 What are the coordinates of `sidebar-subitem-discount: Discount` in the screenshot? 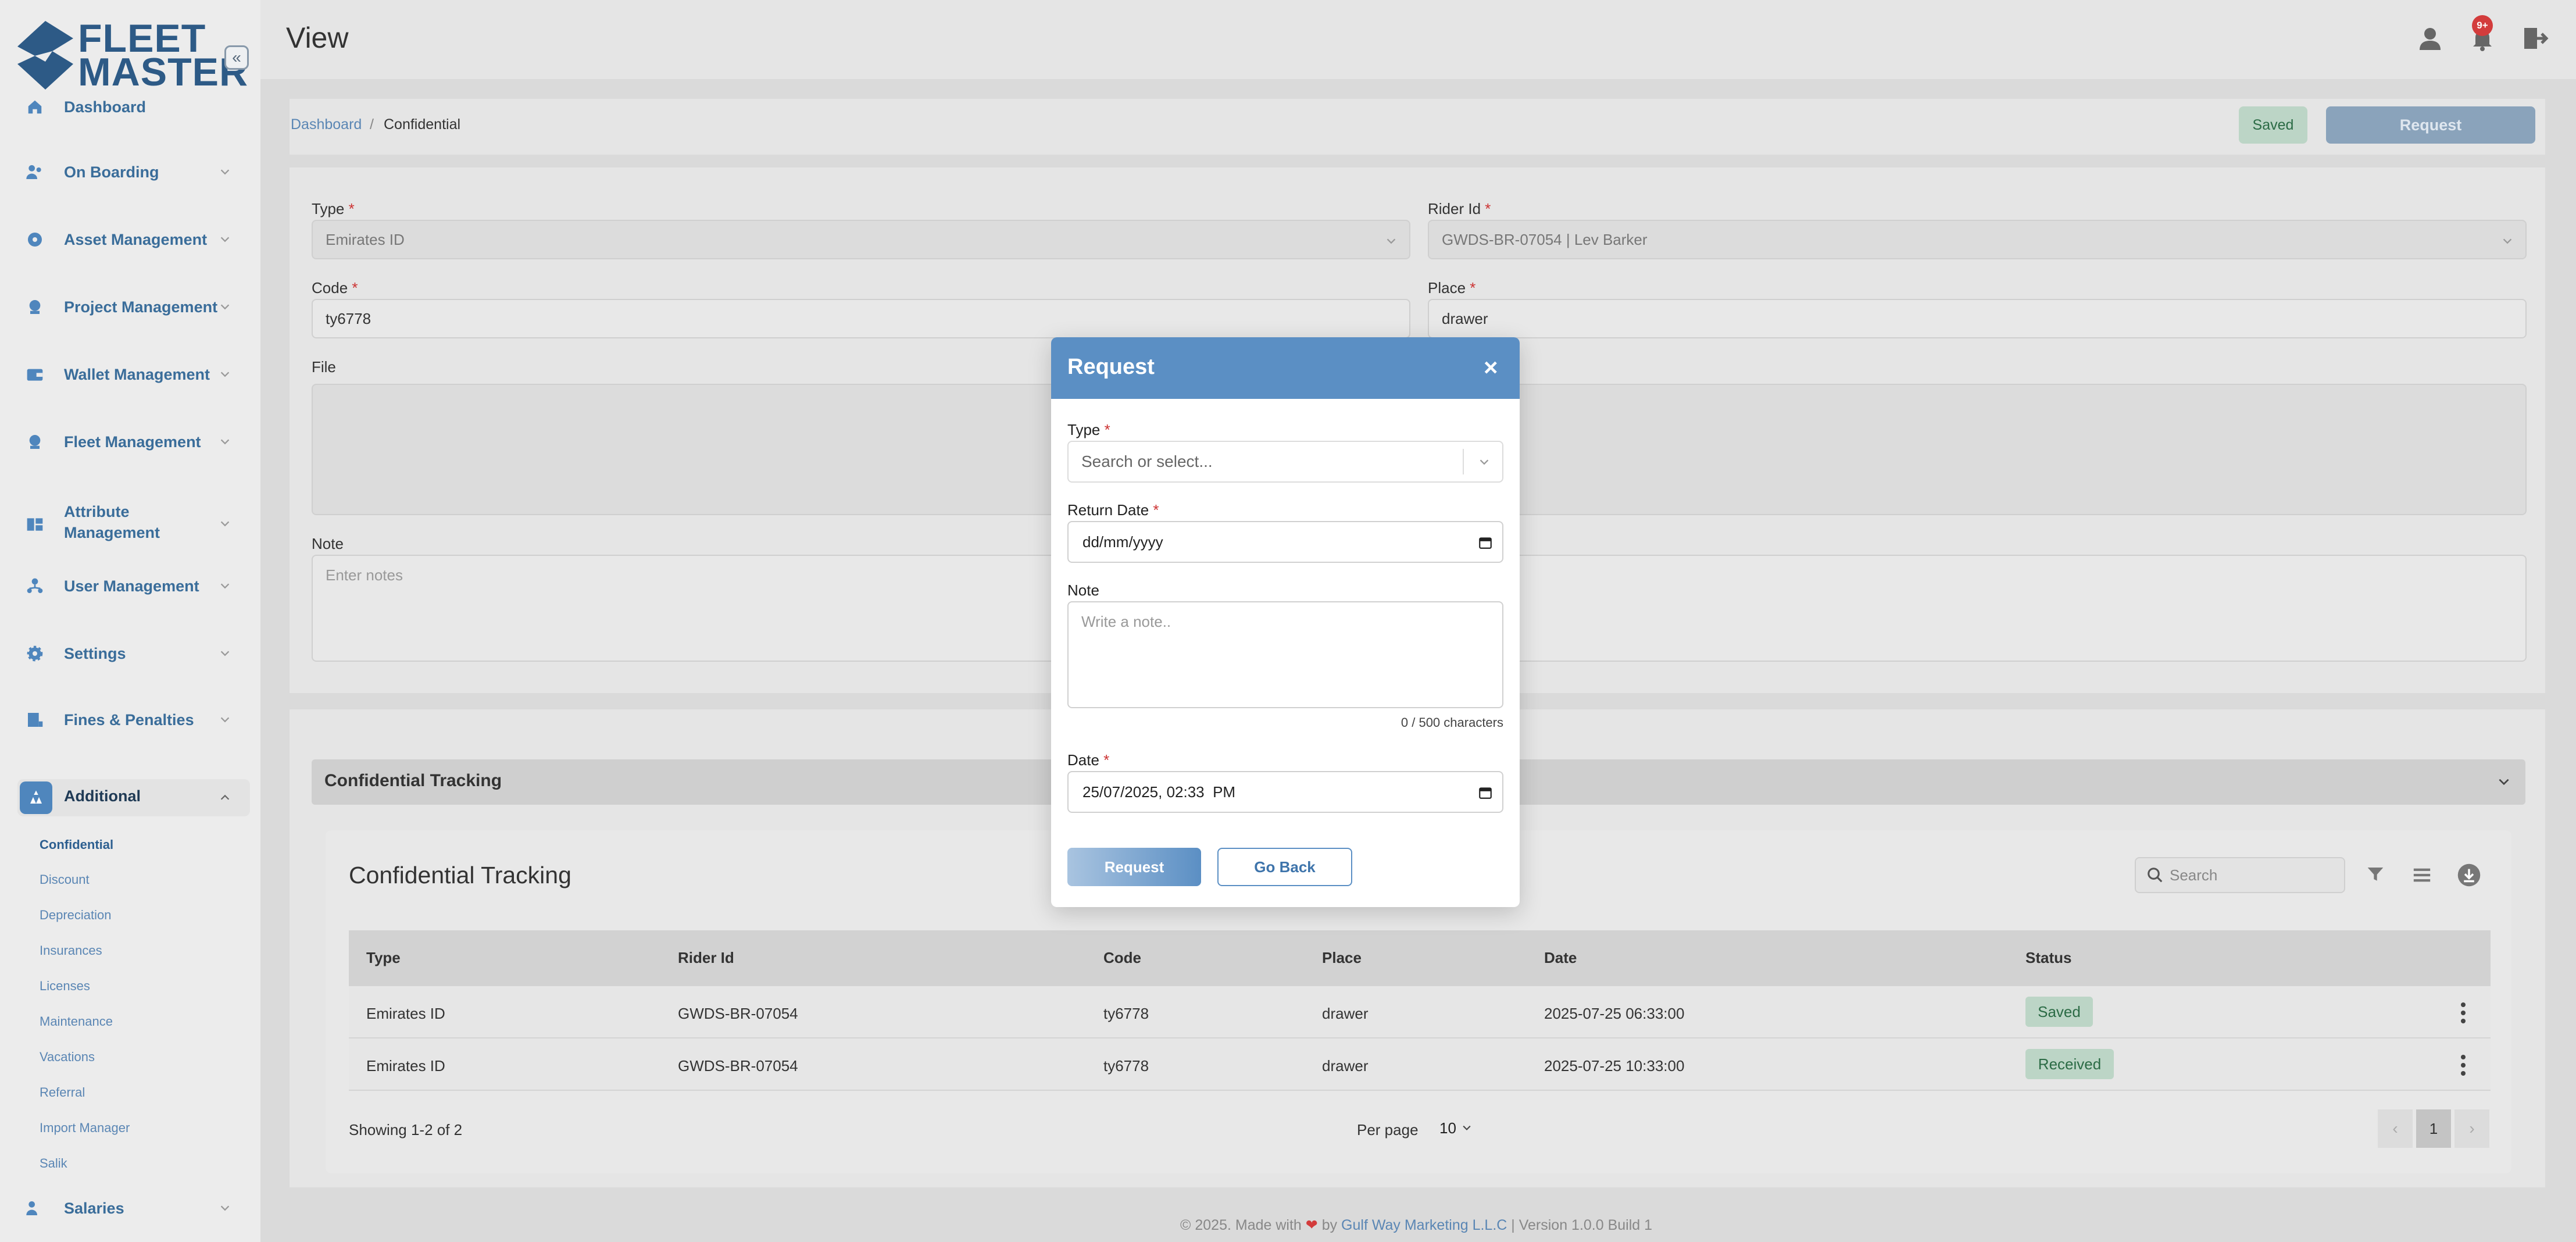 It's located at (65, 880).